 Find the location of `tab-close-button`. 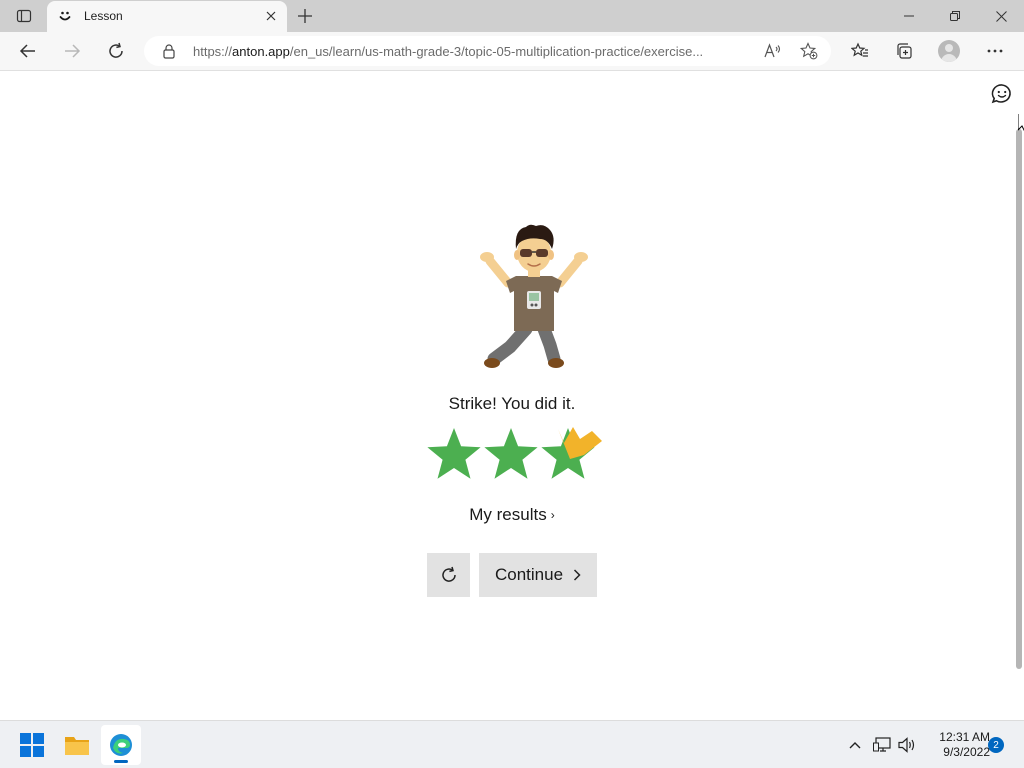

tab-close-button is located at coordinates (271, 16).